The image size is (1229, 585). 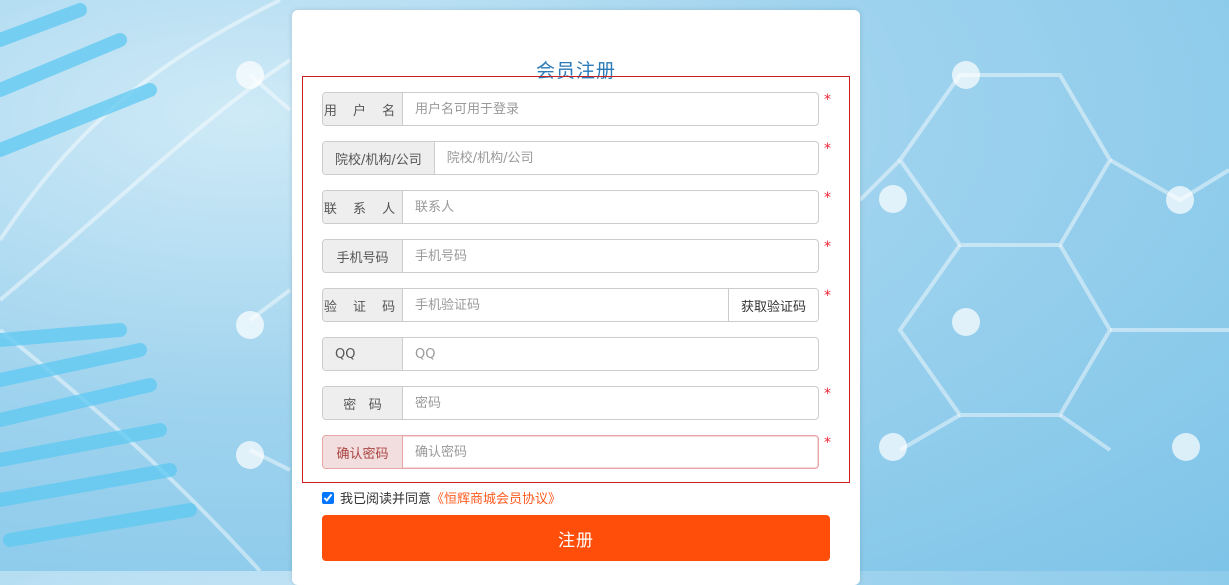 I want to click on get-code-button: 获取验证码, so click(x=772, y=305).